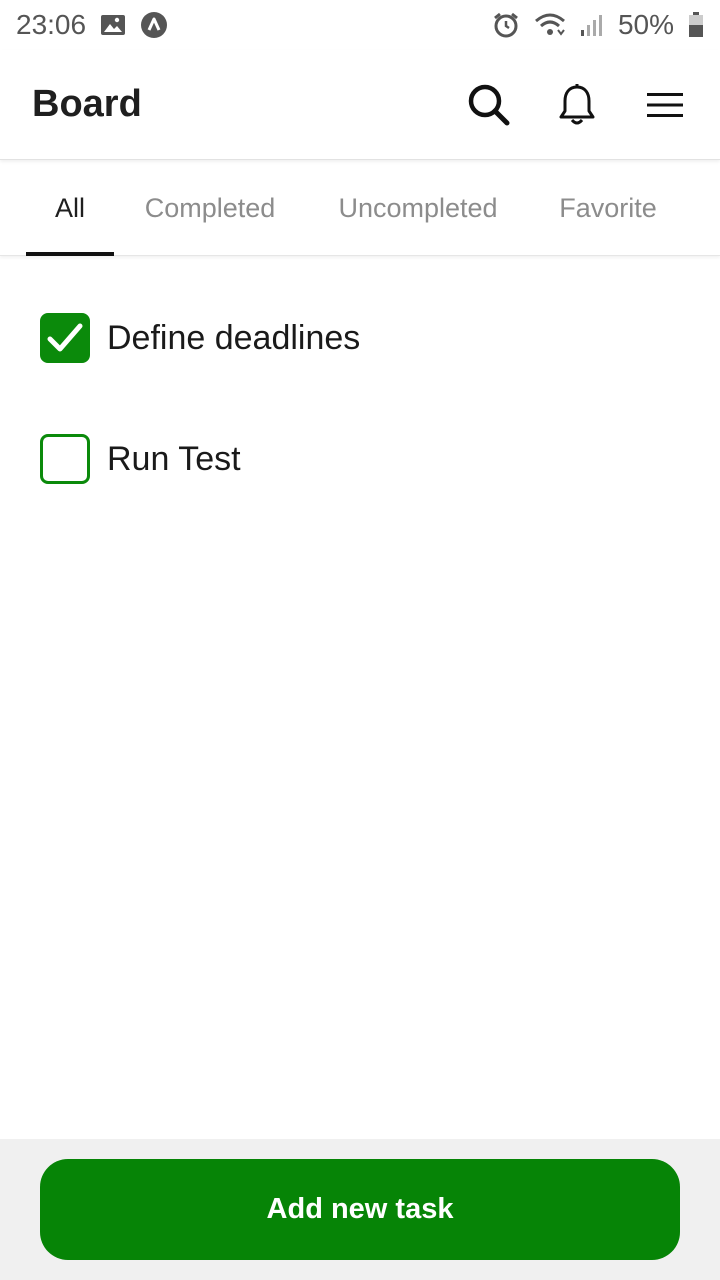 The image size is (720, 1280). I want to click on signal-icon, so click(592, 25).